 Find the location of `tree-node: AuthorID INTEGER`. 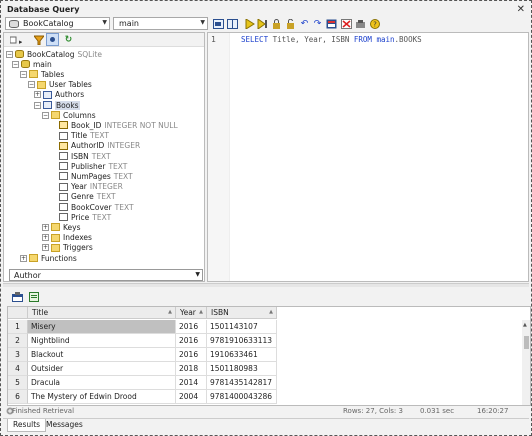

tree-node: AuthorID INTEGER is located at coordinates (95, 146).